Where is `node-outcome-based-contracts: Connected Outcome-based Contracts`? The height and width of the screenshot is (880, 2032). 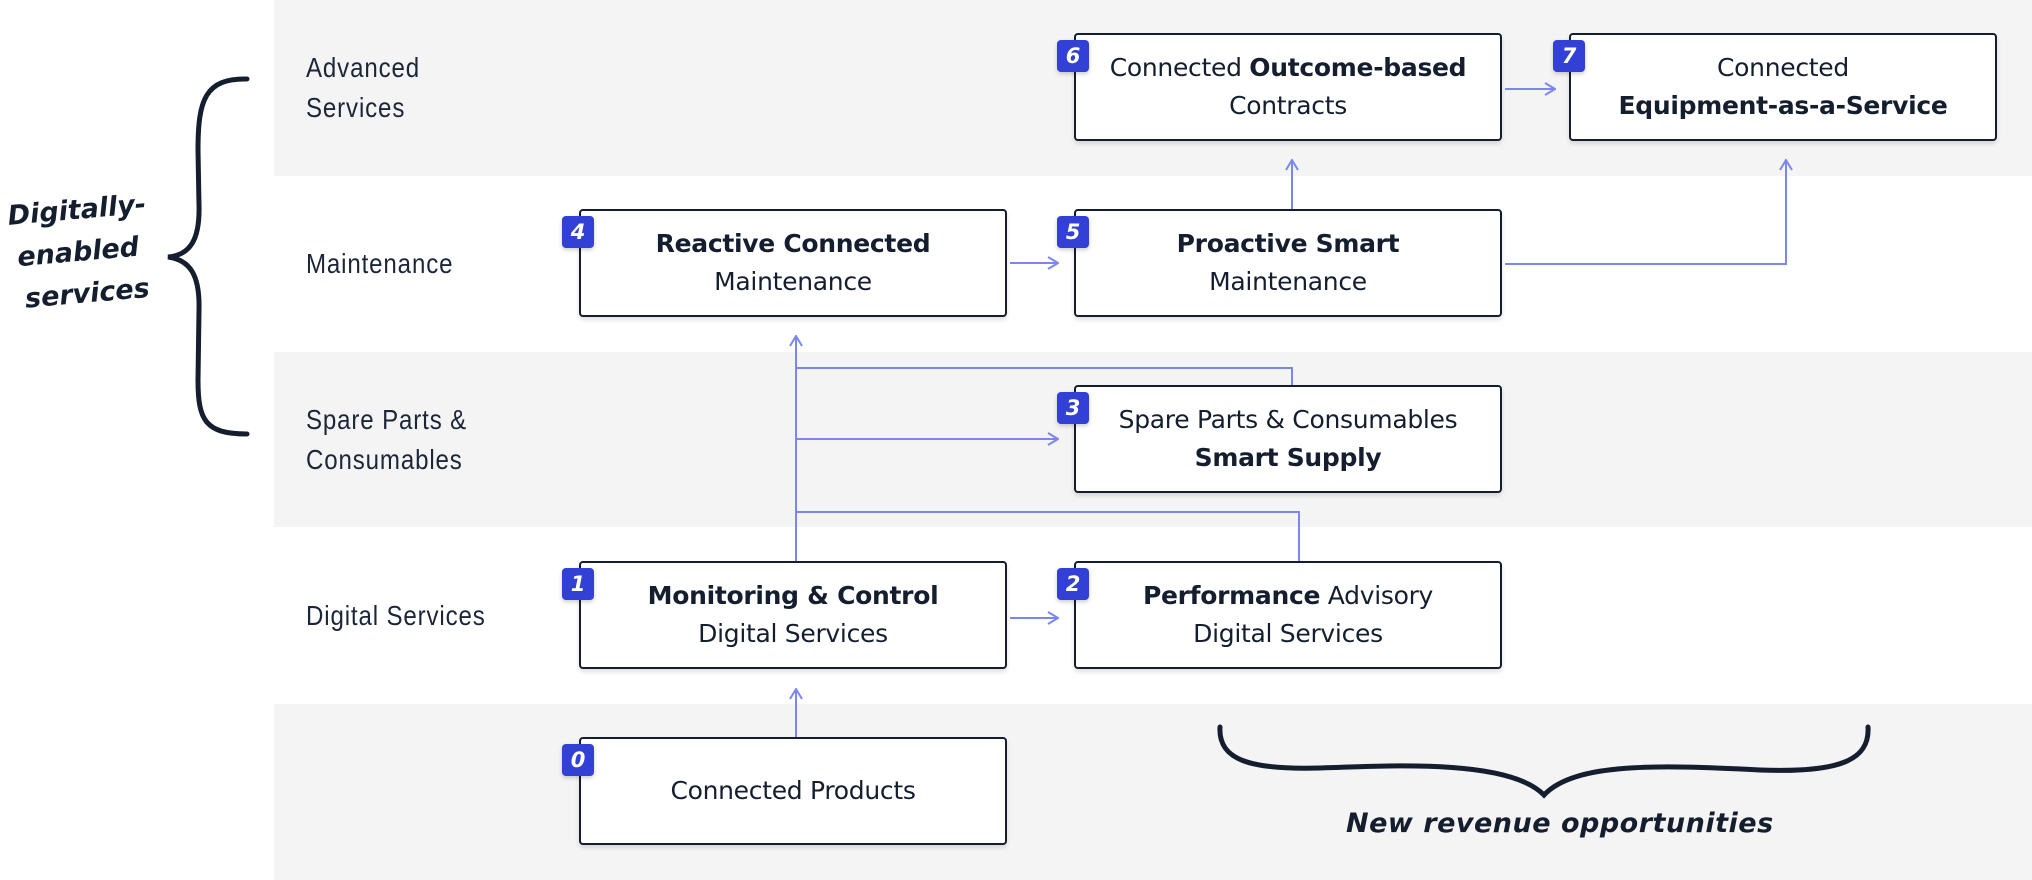 node-outcome-based-contracts: Connected Outcome-based Contracts is located at coordinates (1288, 87).